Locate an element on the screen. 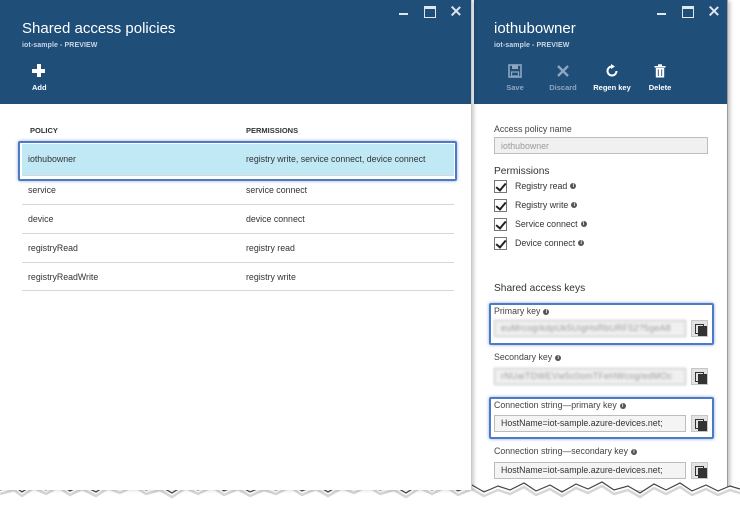 Image resolution: width=740 pixels, height=515 pixels. permissions-cell: registry write is located at coordinates (271, 277).